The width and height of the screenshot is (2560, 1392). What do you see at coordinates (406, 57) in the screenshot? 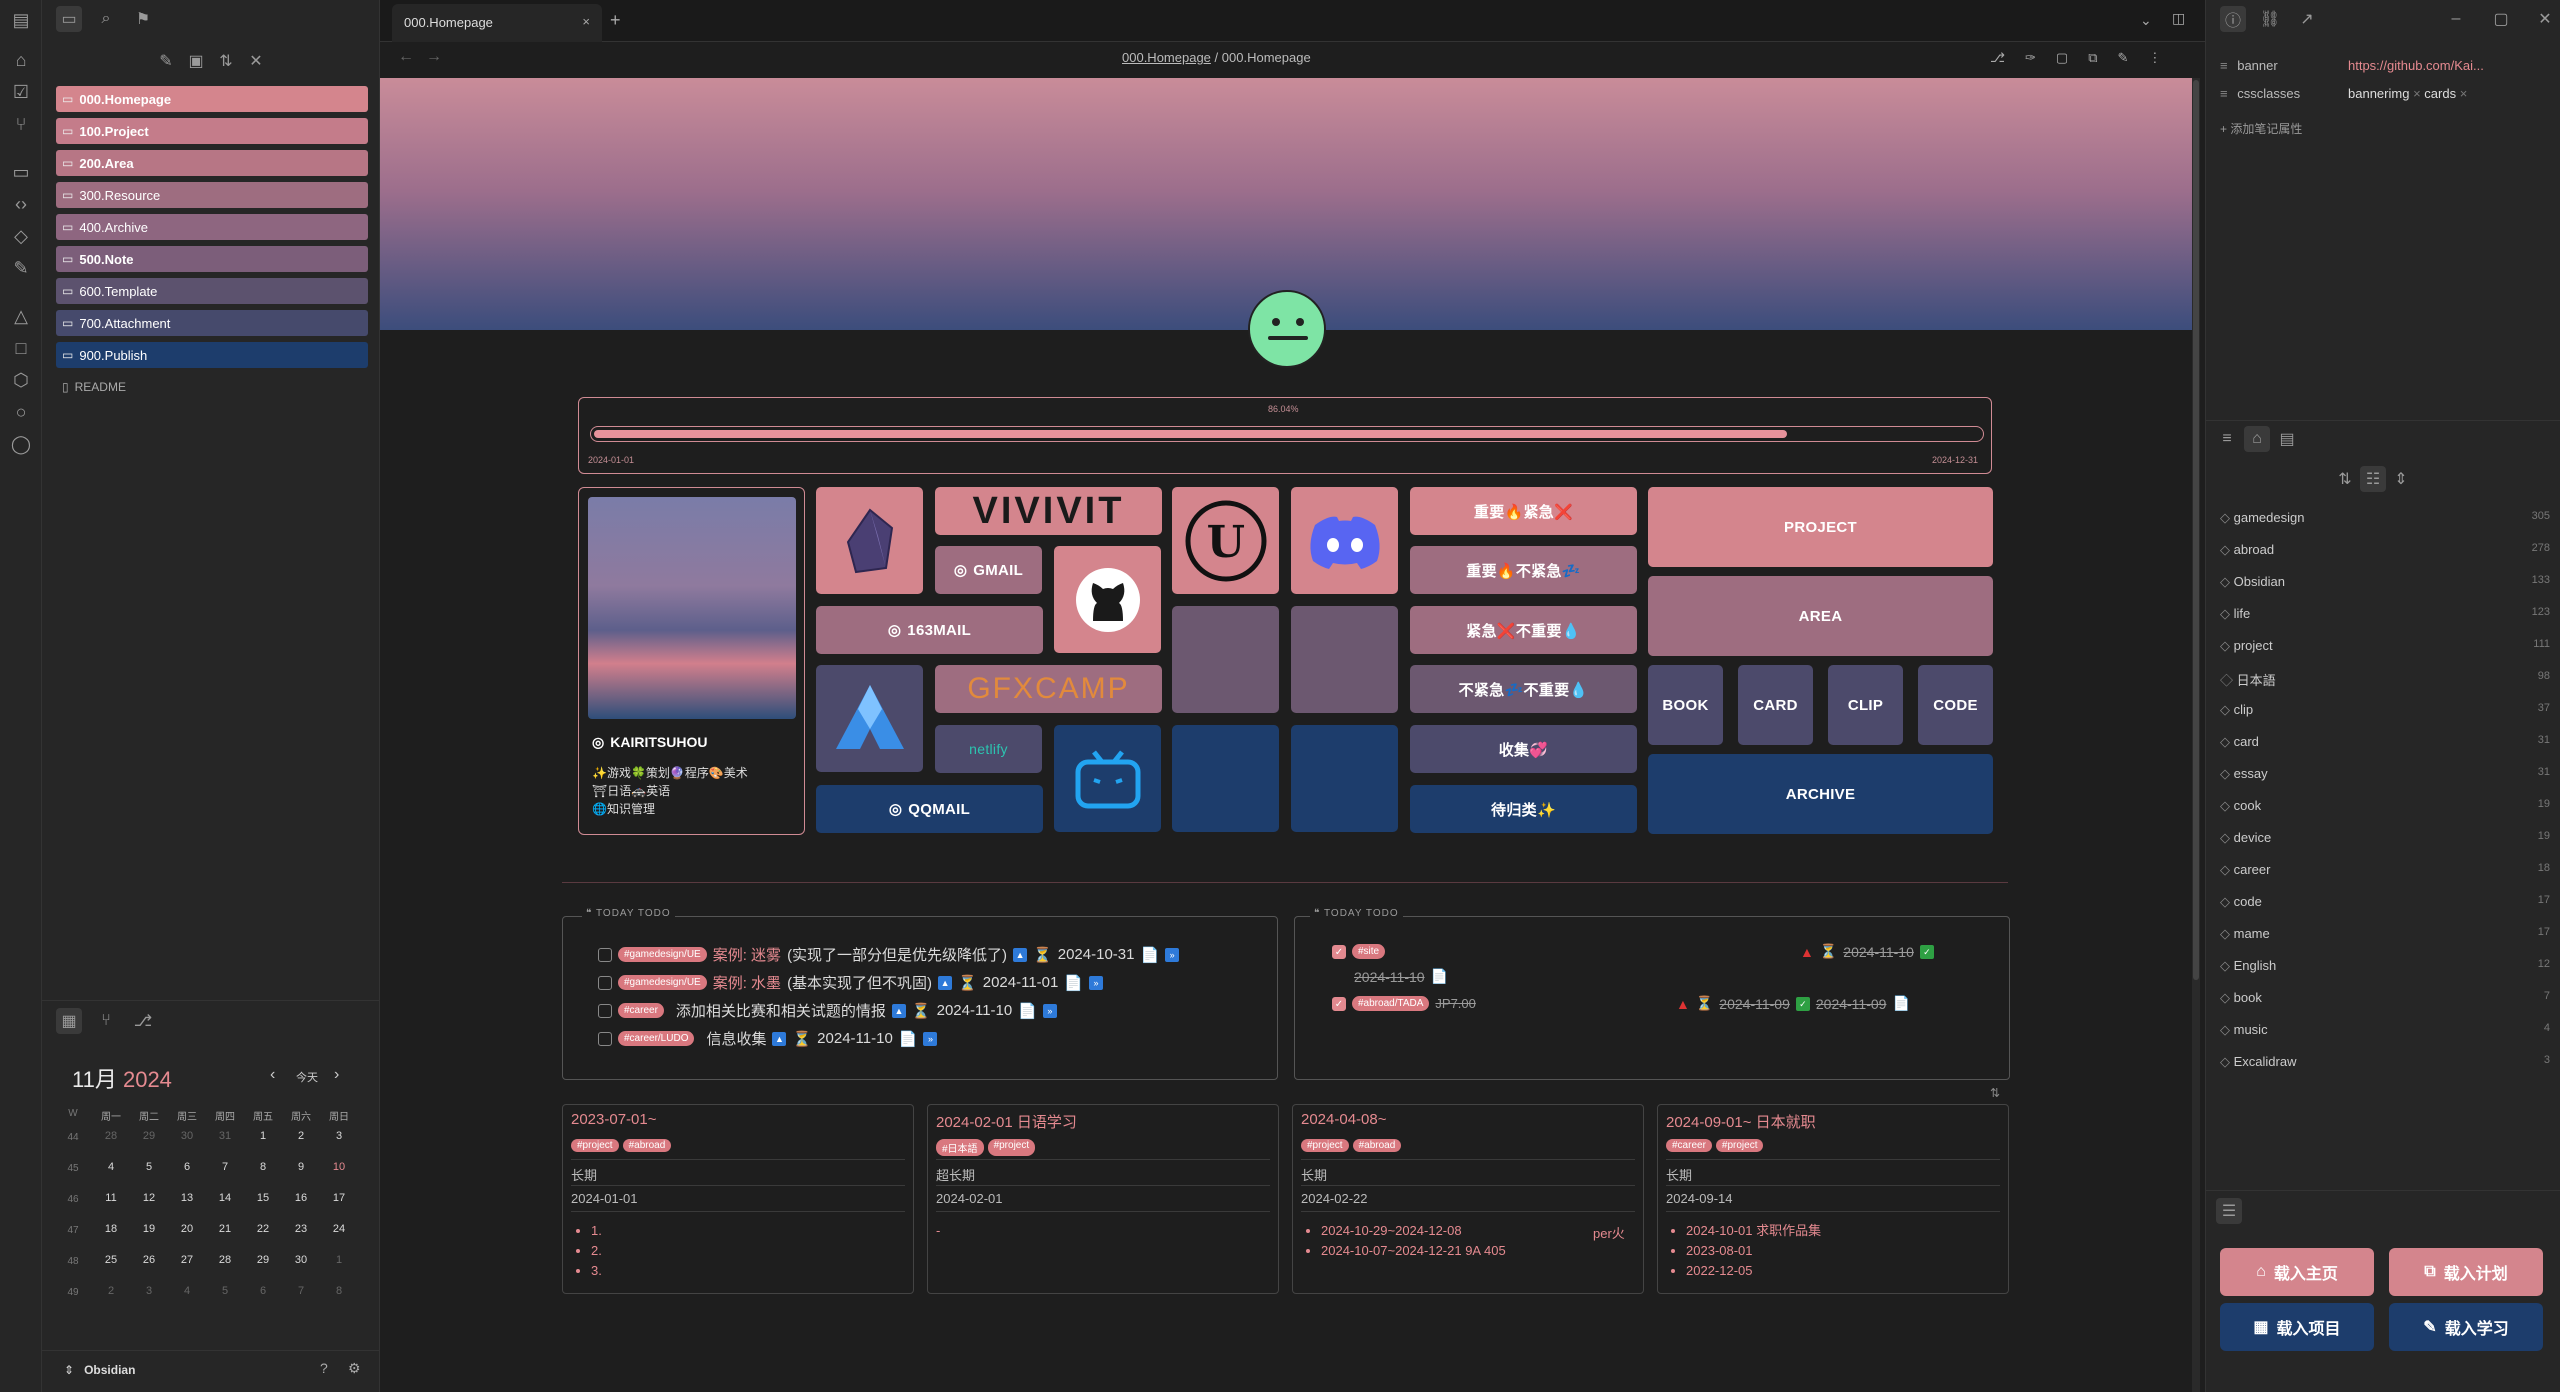
I see `back-icon: ←` at bounding box center [406, 57].